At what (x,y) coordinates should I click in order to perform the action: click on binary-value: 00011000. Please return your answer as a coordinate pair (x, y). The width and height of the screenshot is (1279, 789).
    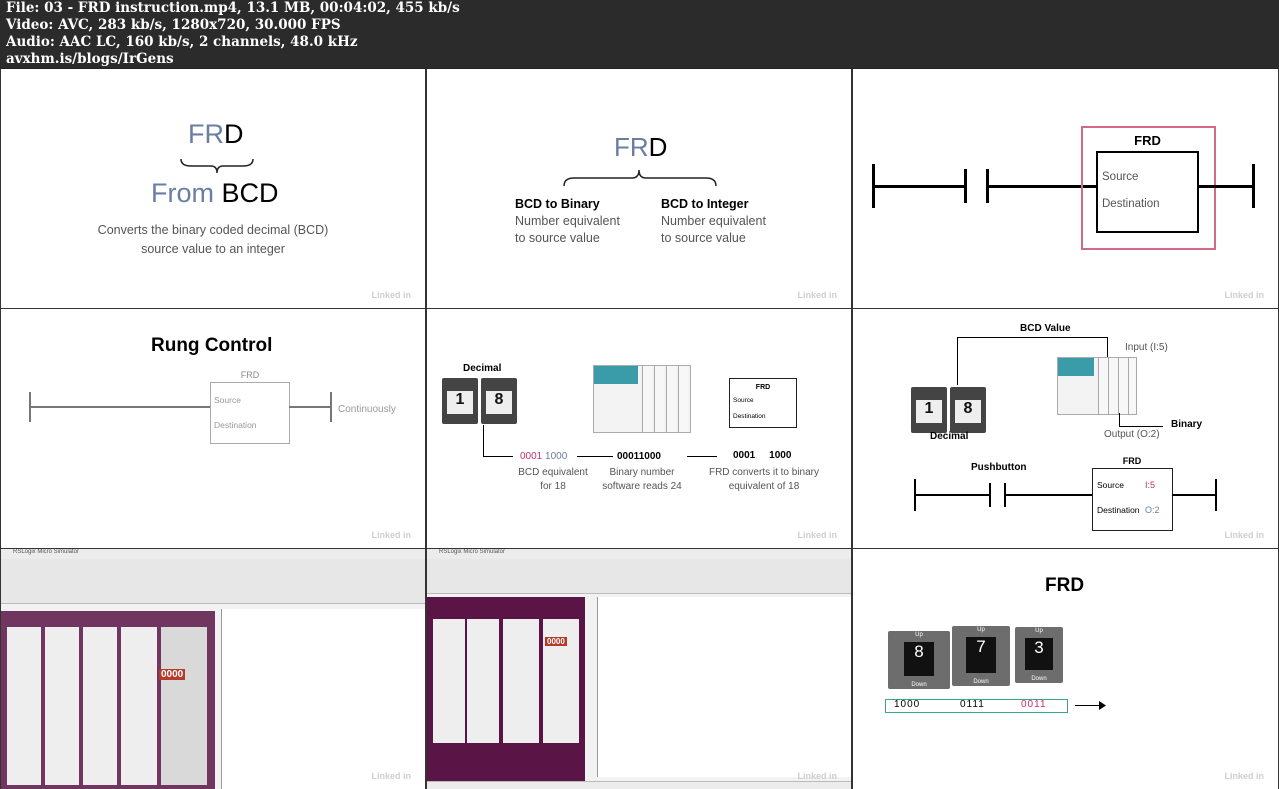
    Looking at the image, I should click on (639, 456).